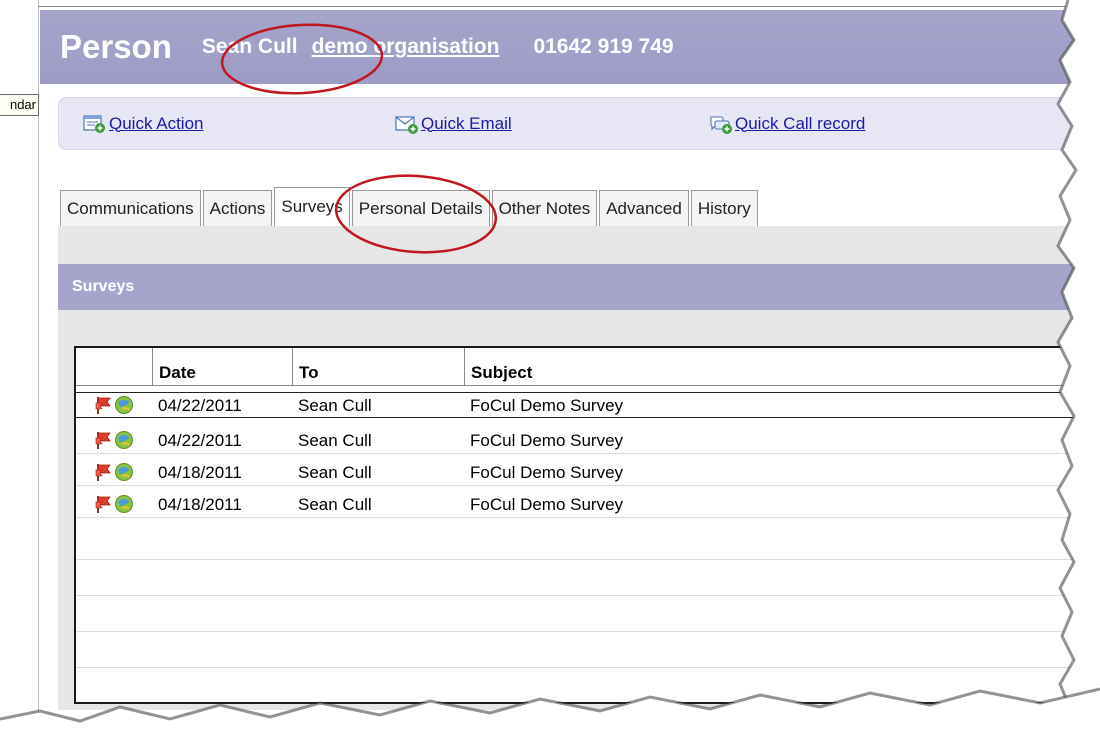 This screenshot has width=1100, height=731. What do you see at coordinates (579, 245) in the screenshot?
I see `tab-content-toolbar` at bounding box center [579, 245].